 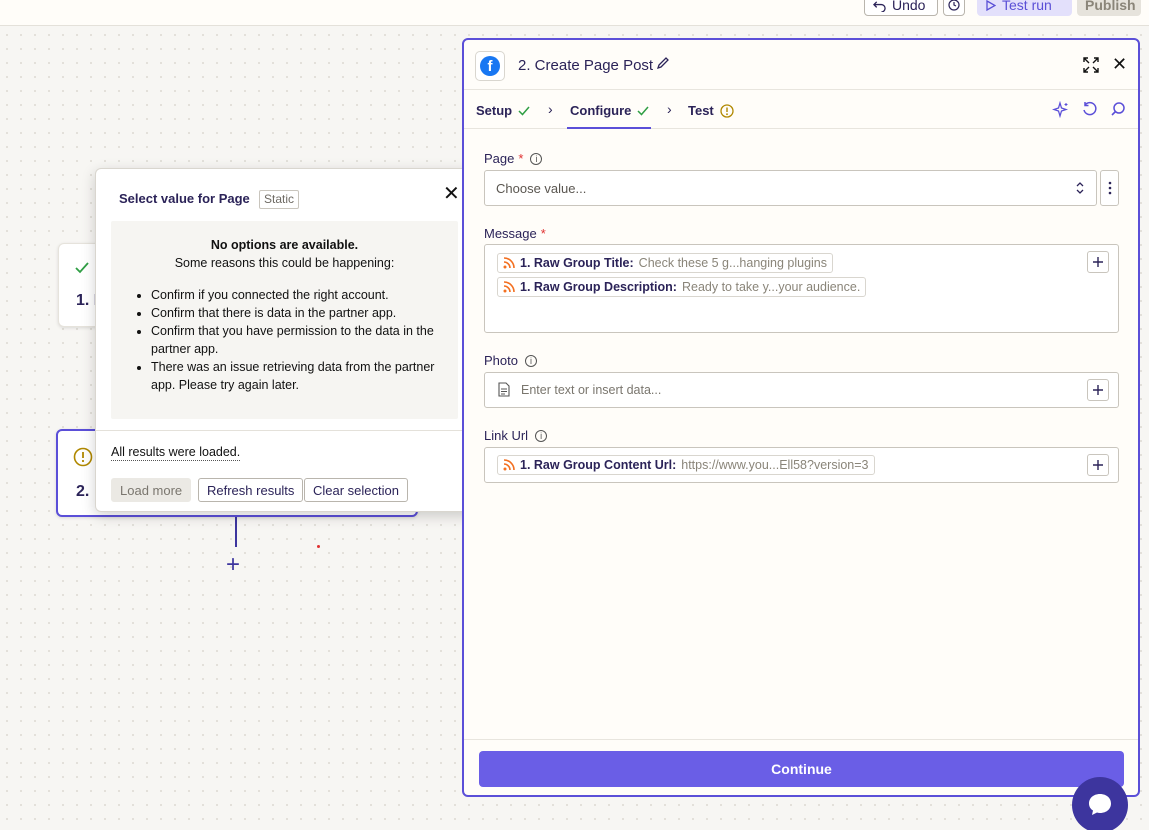 I want to click on add-step-button: +, so click(x=233, y=565).